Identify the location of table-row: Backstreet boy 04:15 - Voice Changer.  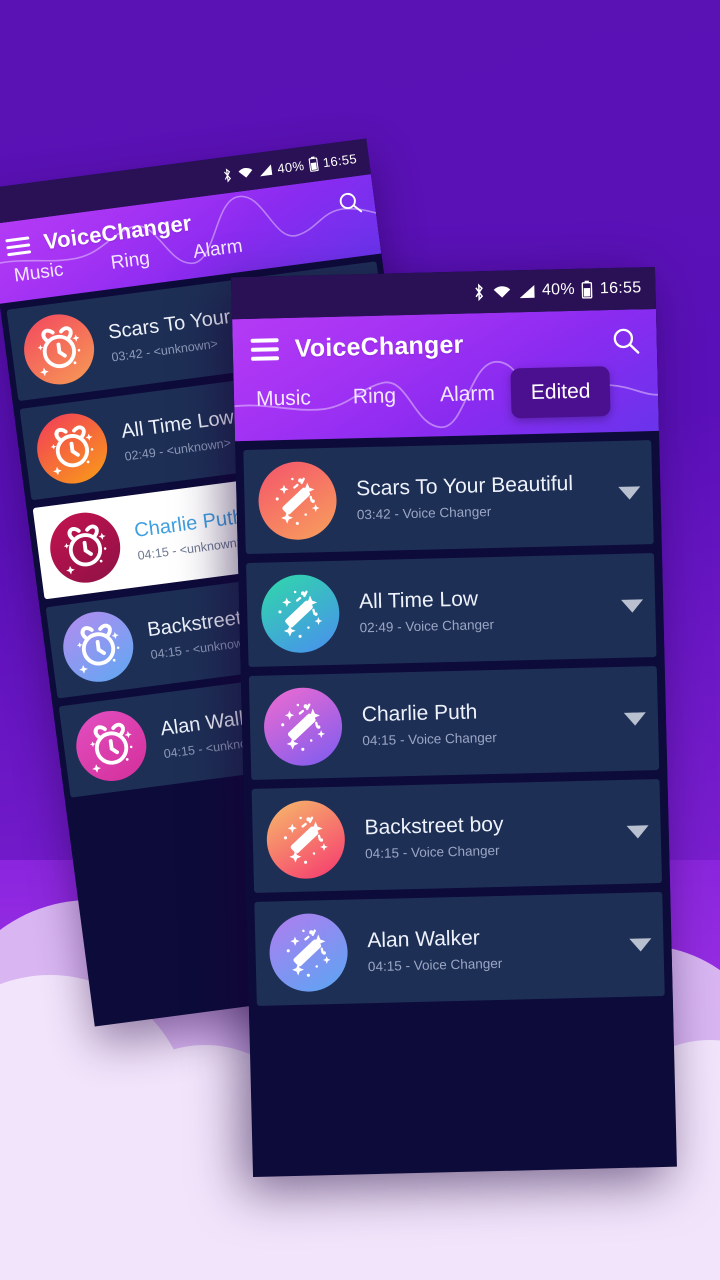
(456, 835).